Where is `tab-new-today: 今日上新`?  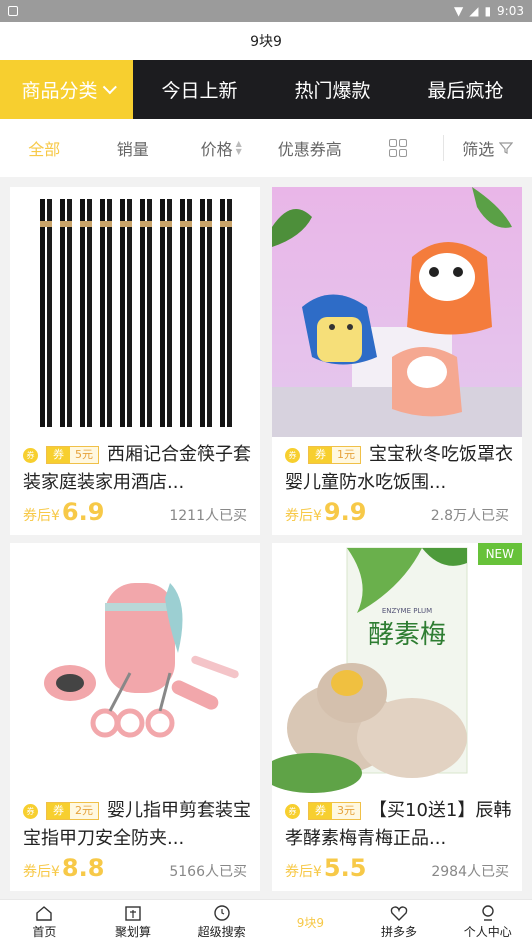
tab-new-today: 今日上新 is located at coordinates (199, 89).